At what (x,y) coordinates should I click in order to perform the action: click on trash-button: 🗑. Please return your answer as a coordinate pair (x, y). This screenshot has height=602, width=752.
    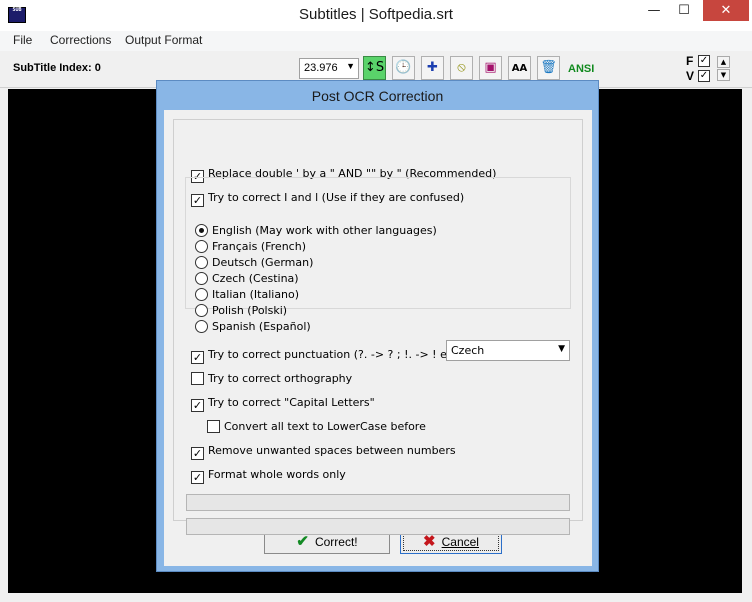
    Looking at the image, I should click on (548, 68).